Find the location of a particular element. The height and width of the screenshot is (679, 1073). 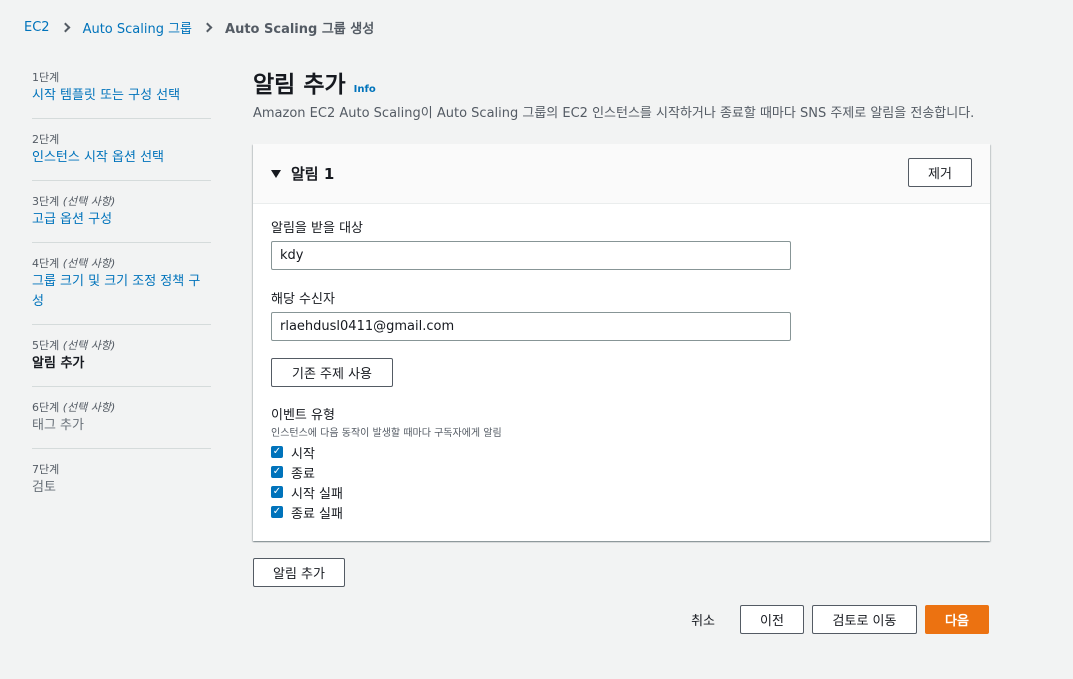

step-2: 2단계 인스턴스 시작 옵션 선택 is located at coordinates (121, 156).